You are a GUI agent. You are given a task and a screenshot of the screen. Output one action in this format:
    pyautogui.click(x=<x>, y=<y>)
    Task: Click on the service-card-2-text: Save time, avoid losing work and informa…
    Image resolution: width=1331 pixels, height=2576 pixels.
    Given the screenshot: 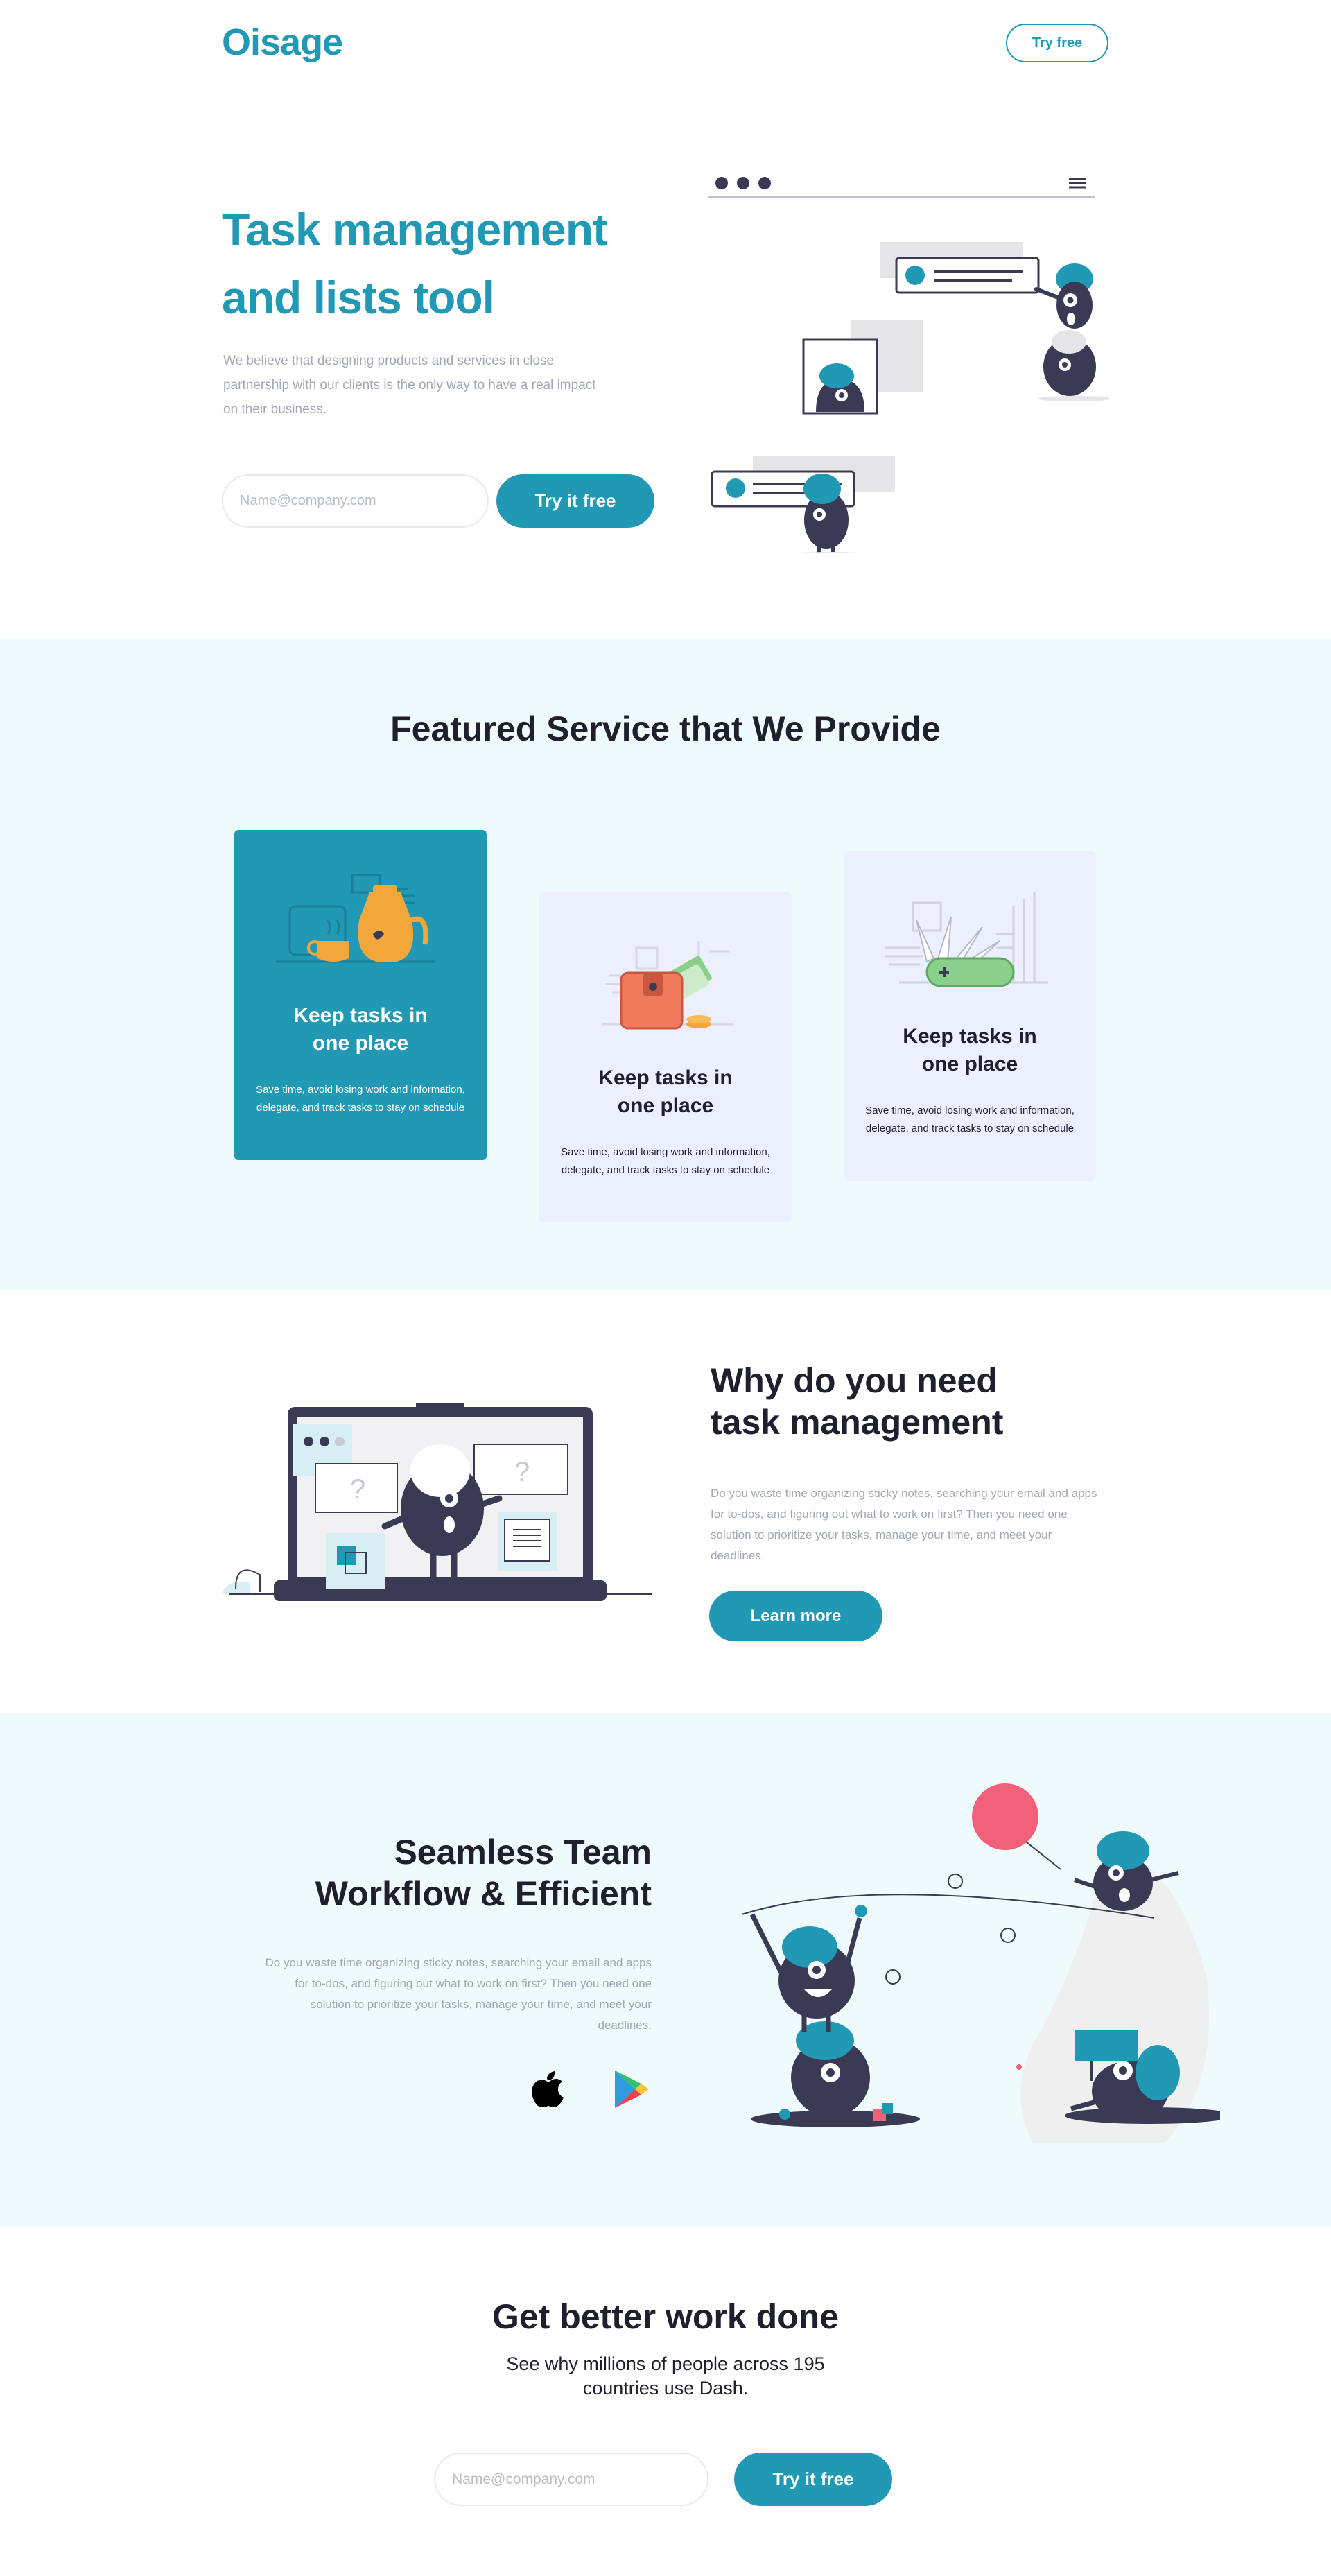 What is the action you would take?
    pyautogui.click(x=665, y=1161)
    